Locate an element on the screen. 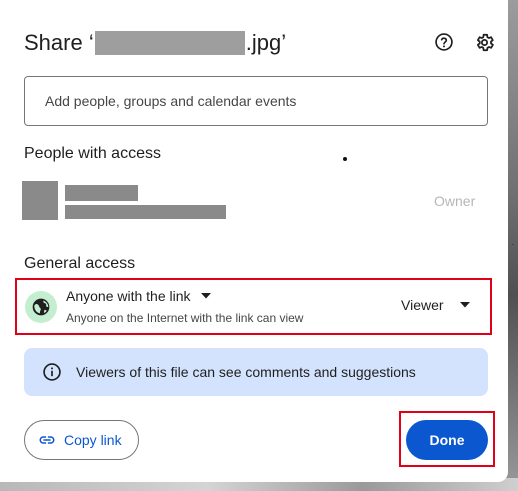  title-prefix: Share ‘ is located at coordinates (59, 42).